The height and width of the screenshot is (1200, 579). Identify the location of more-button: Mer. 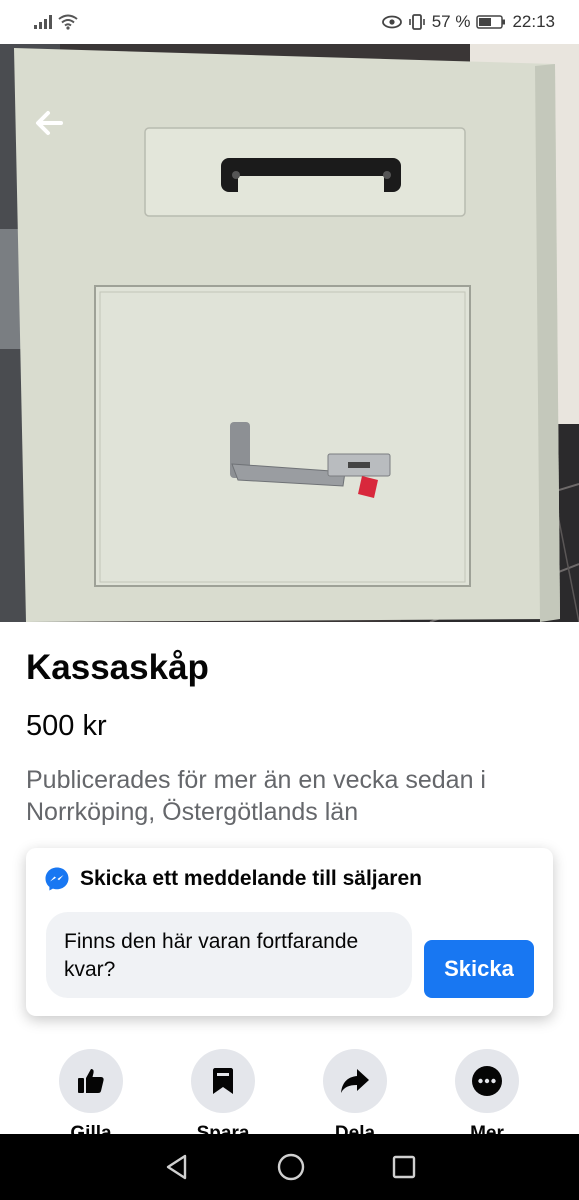
(487, 1096).